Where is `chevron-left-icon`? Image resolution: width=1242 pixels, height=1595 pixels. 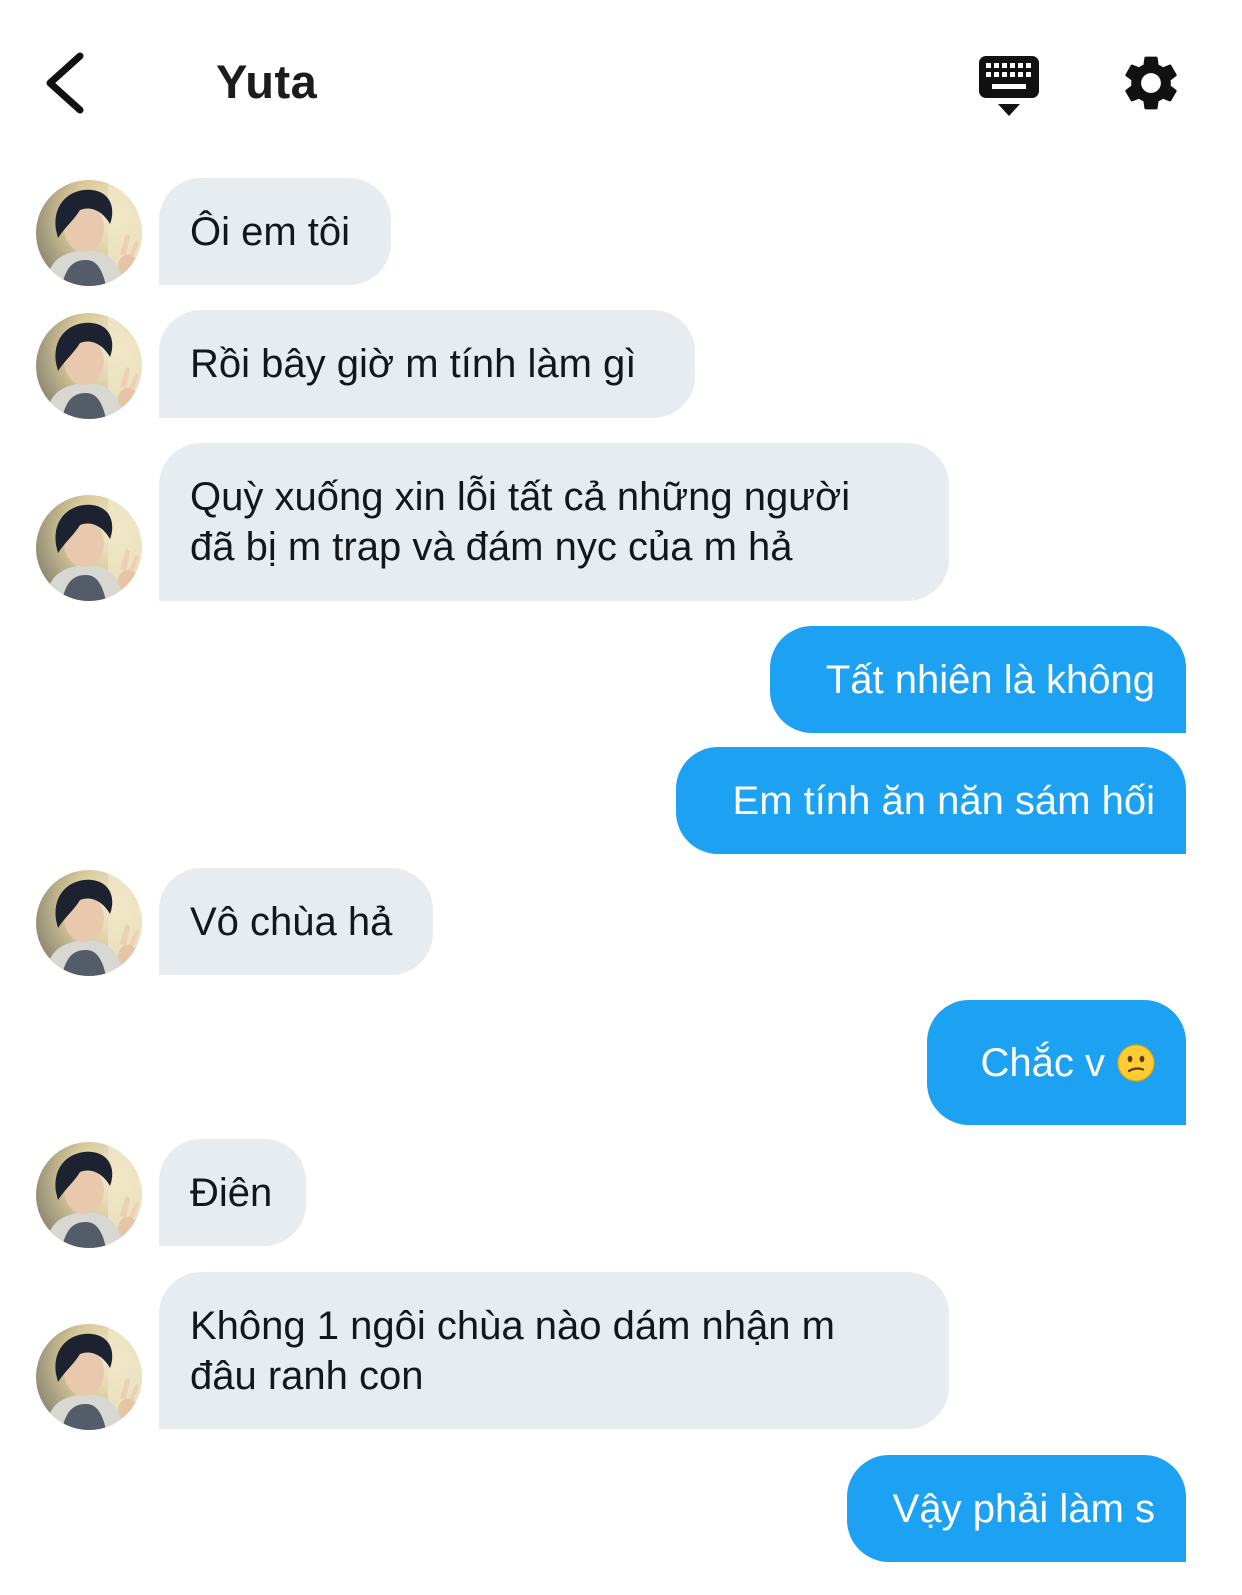
chevron-left-icon is located at coordinates (65, 83).